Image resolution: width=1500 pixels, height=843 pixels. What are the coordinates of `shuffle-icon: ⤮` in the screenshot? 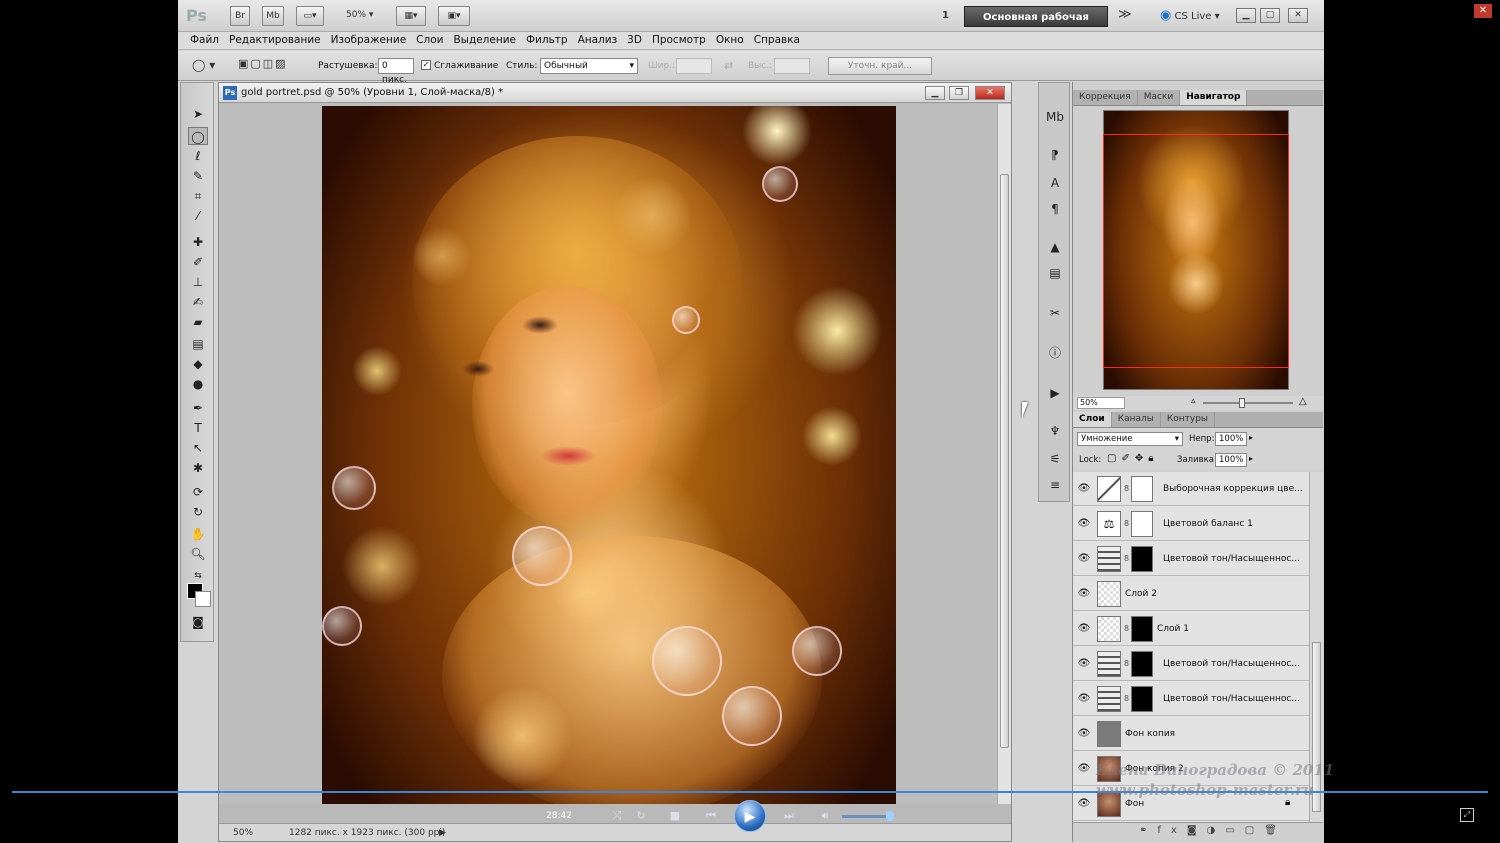 It's located at (617, 816).